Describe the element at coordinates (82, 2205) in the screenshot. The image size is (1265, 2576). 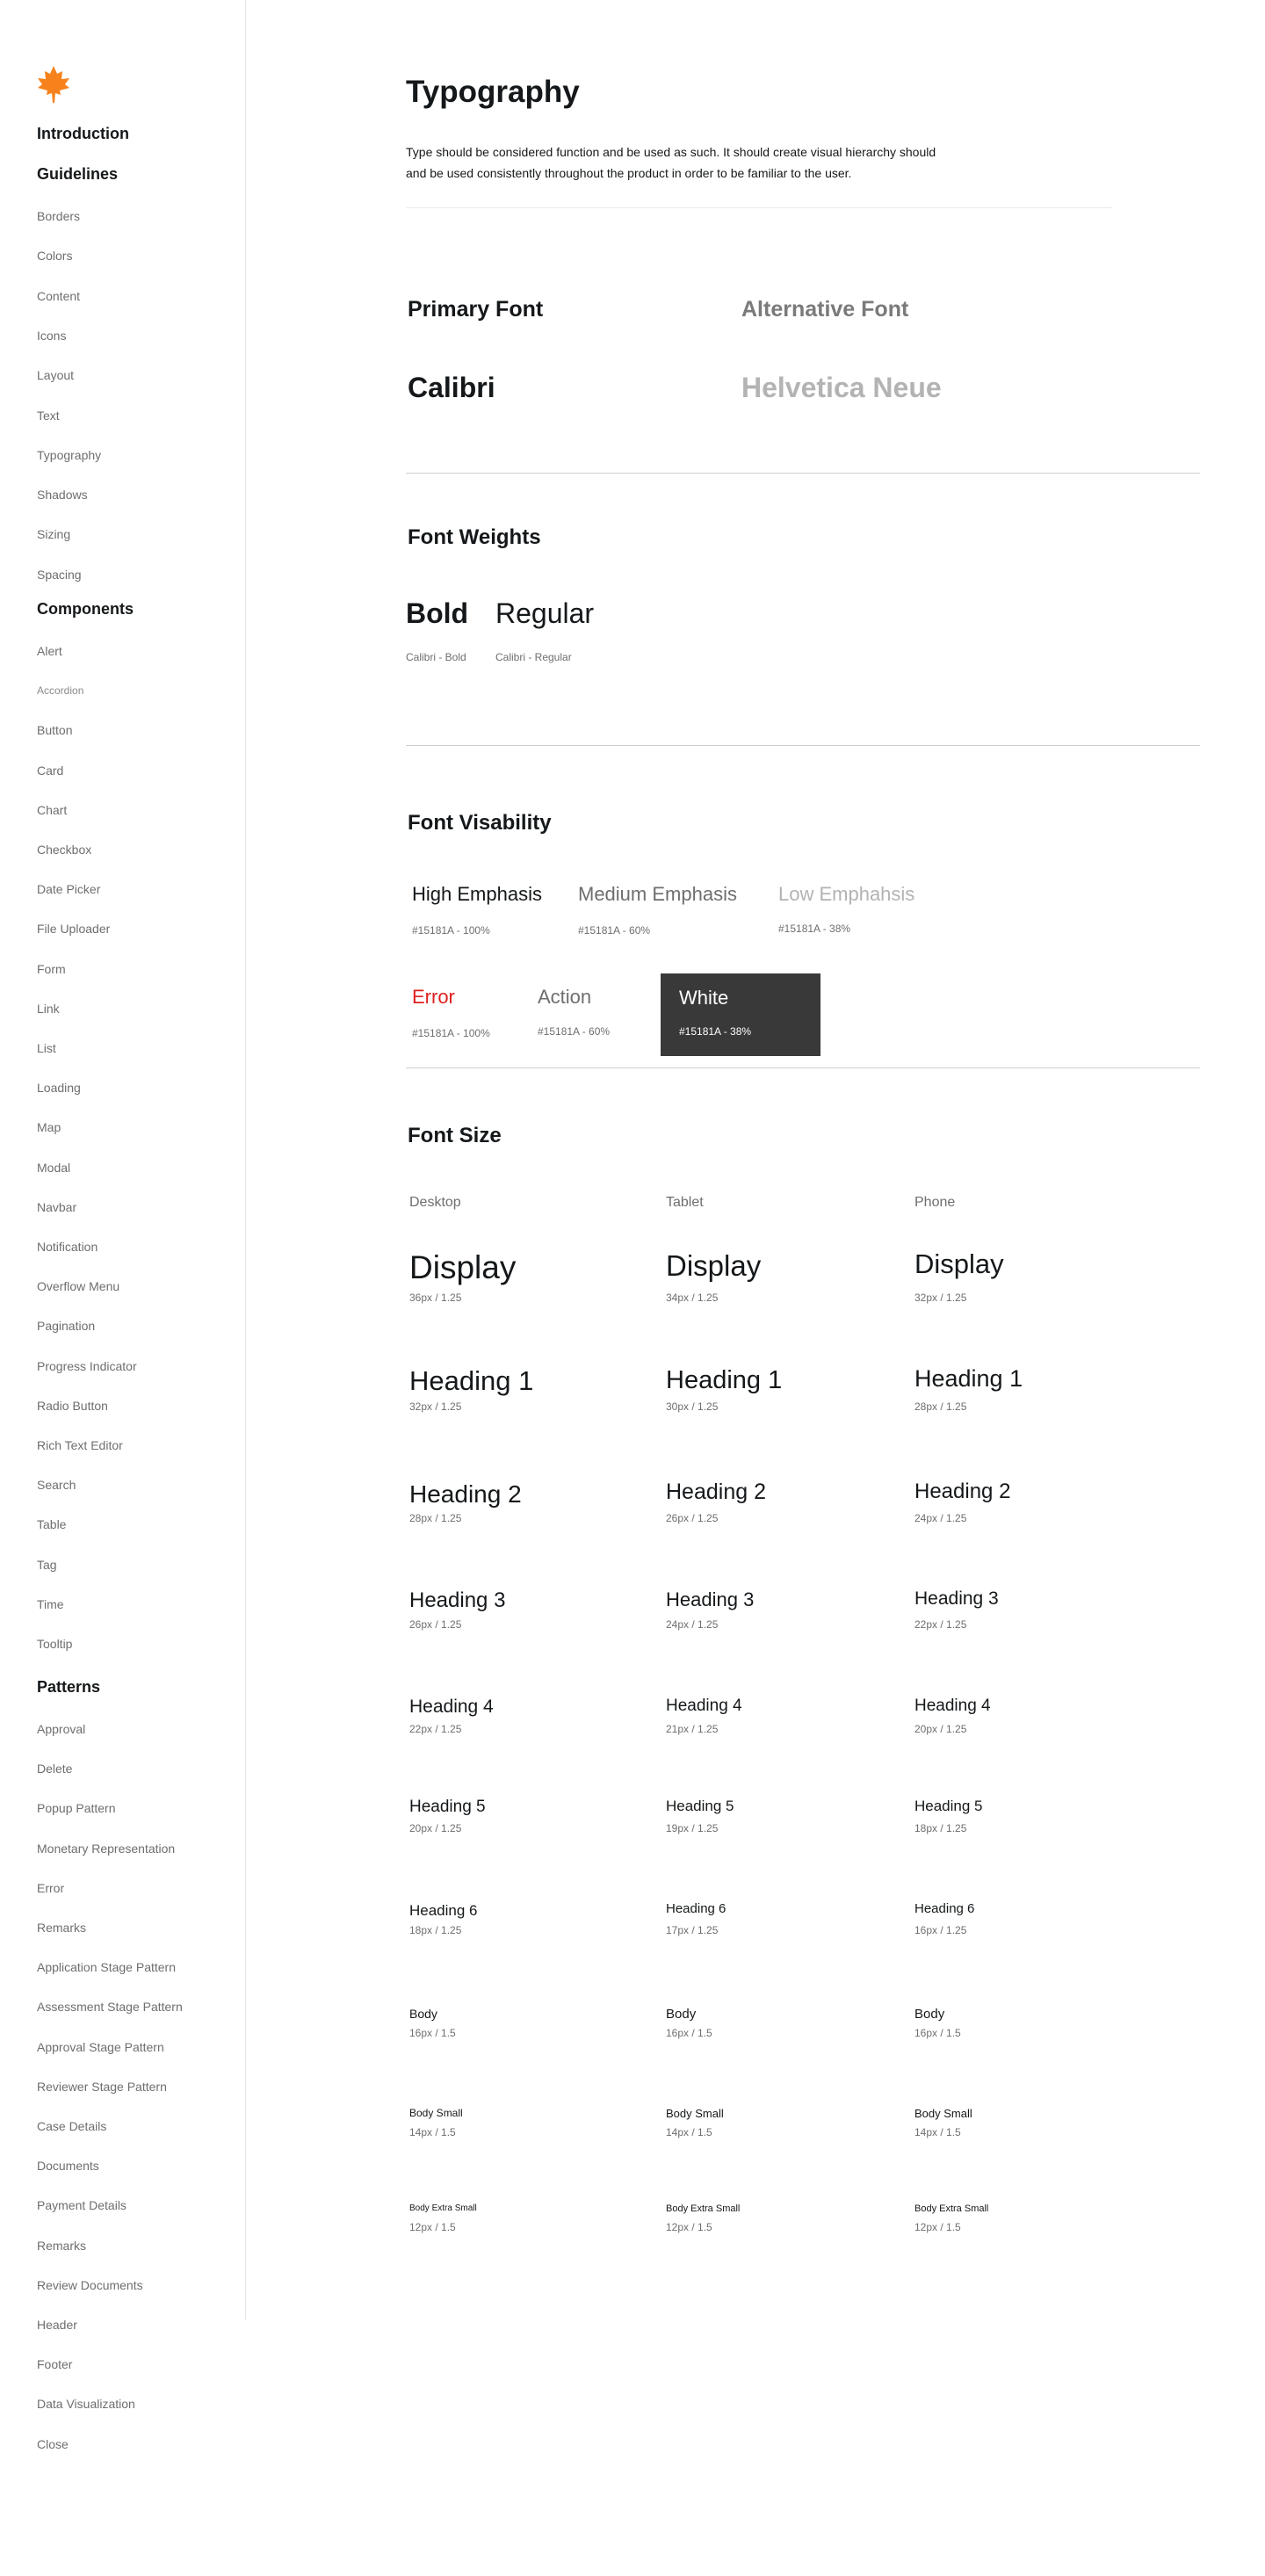
I see `sidebar-item-payment-details: Payment Details` at that location.